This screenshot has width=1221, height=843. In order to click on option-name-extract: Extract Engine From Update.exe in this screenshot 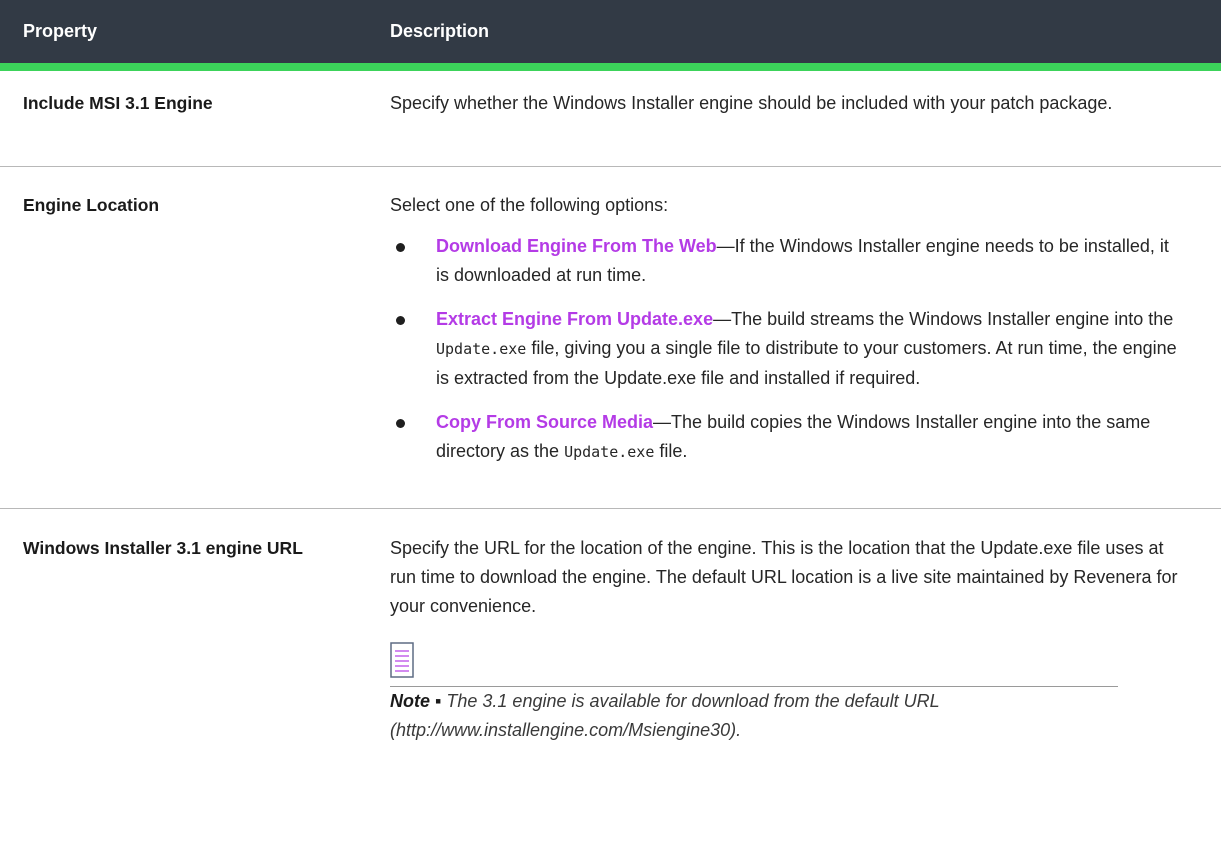, I will do `click(575, 319)`.